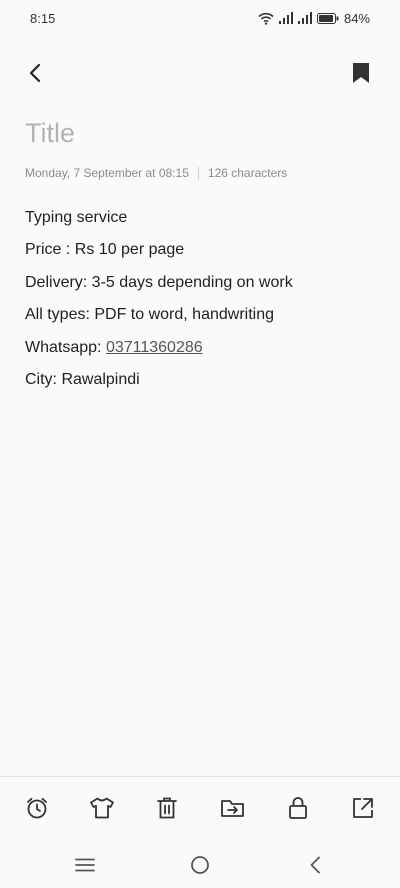  I want to click on alarm-icon, so click(37, 810).